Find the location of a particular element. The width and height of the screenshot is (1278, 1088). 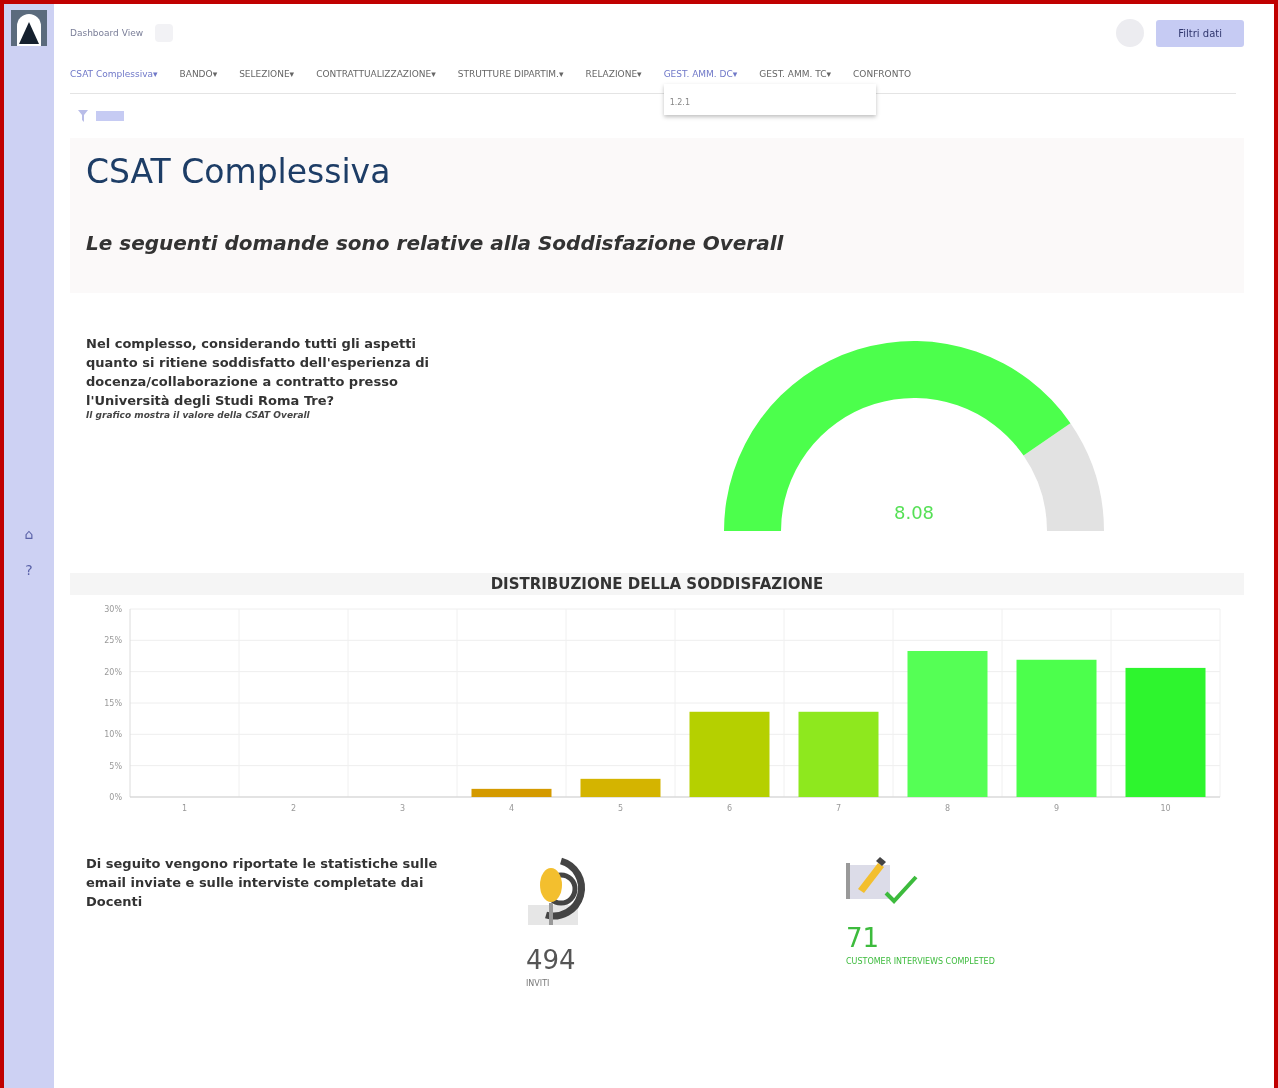

axis-label: 10% is located at coordinates (113, 735).